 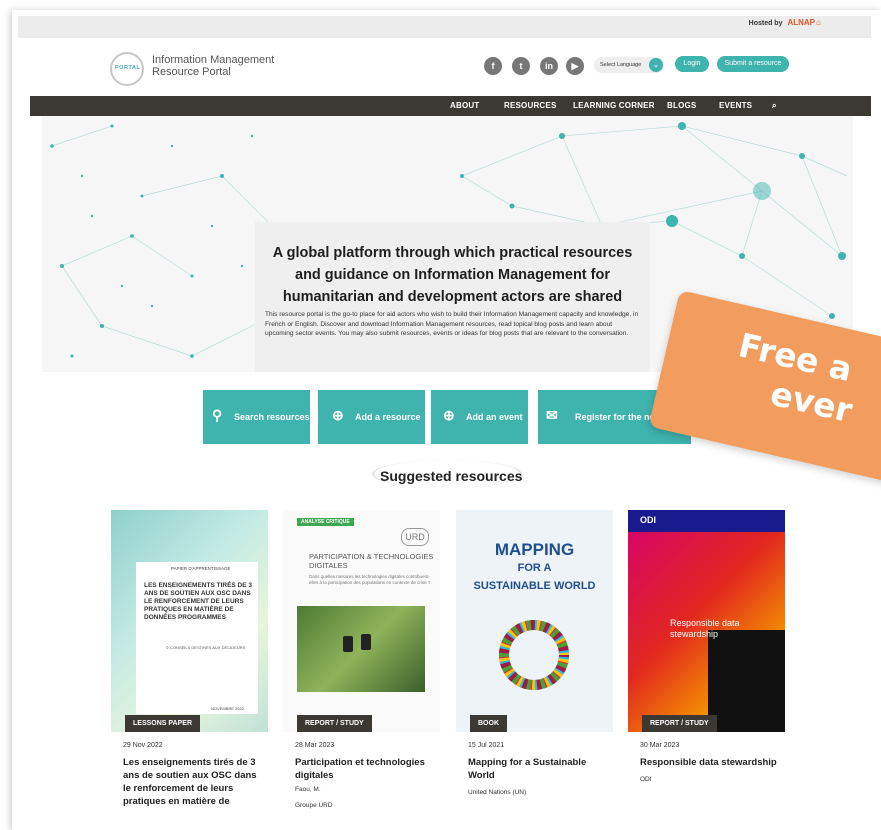 I want to click on add-resource-label: Add a resource, so click(x=388, y=417).